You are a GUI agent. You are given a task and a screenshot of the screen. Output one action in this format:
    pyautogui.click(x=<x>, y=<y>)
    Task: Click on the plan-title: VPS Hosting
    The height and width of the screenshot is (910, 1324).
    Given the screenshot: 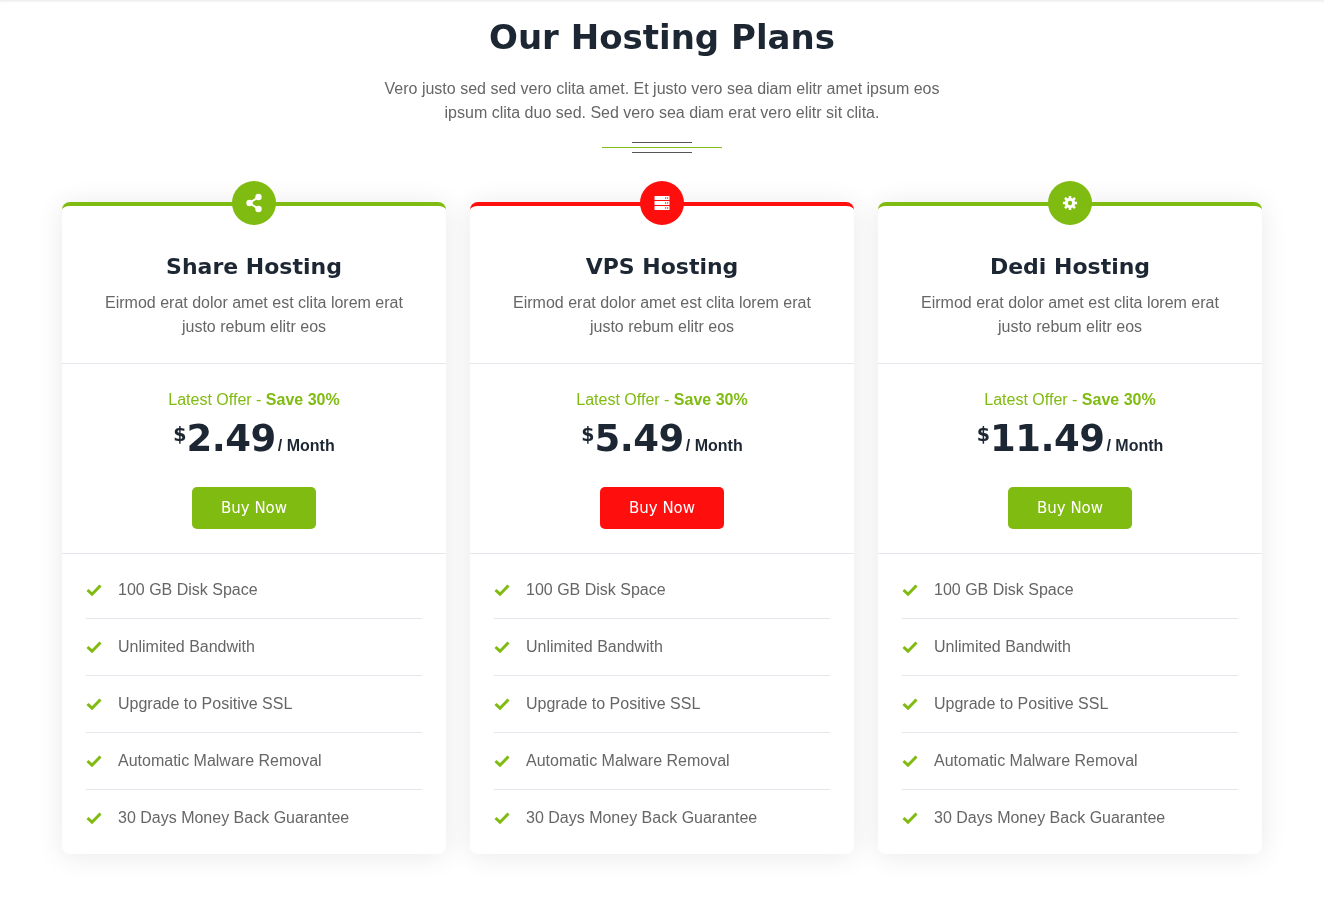 What is the action you would take?
    pyautogui.click(x=662, y=267)
    